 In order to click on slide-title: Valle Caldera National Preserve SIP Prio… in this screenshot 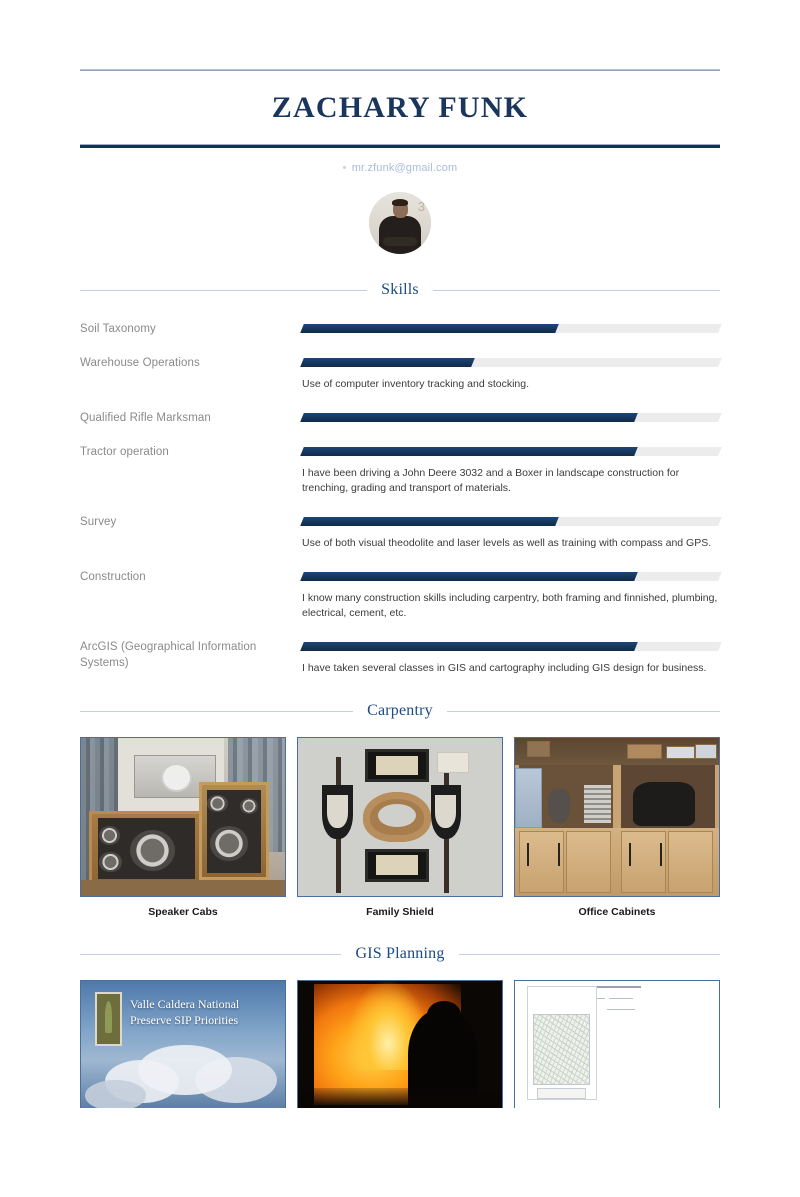, I will do `click(184, 1012)`.